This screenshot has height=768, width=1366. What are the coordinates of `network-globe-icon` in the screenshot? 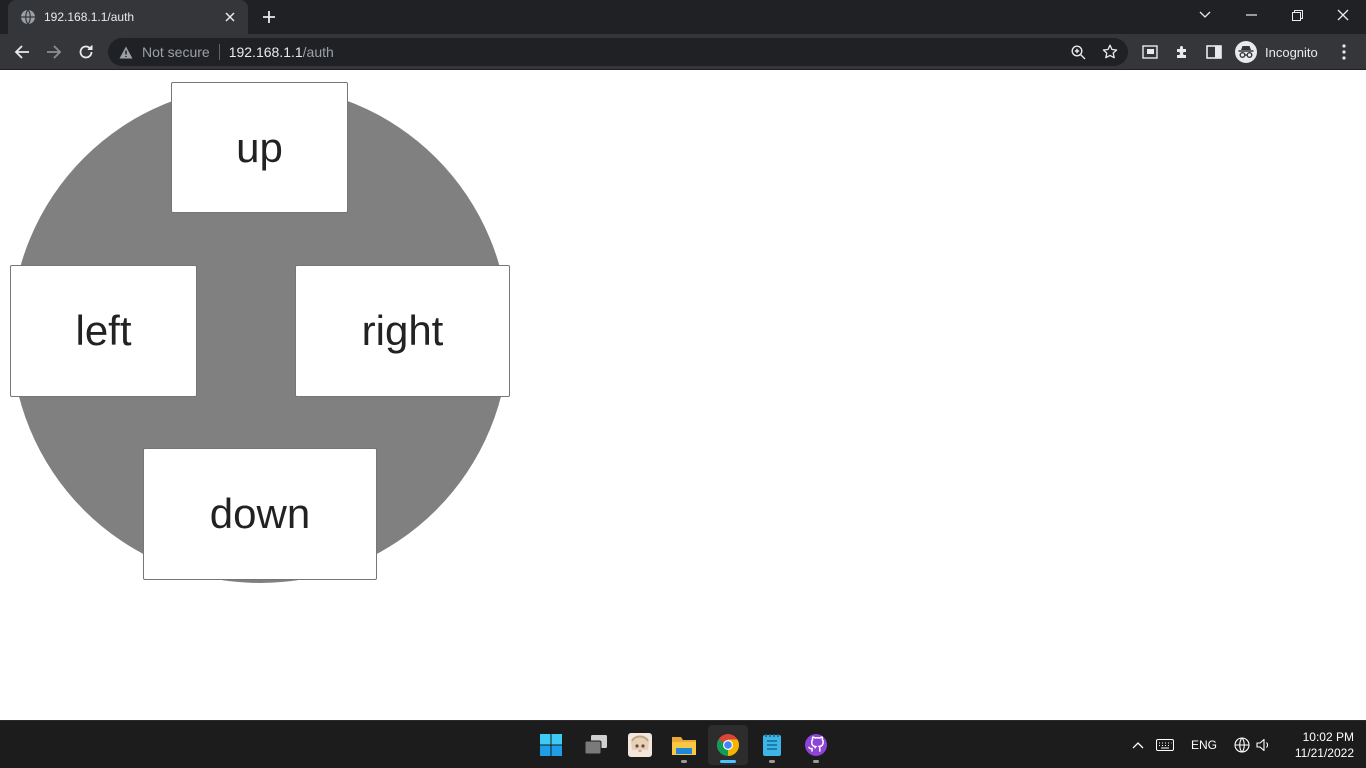 It's located at (1242, 745).